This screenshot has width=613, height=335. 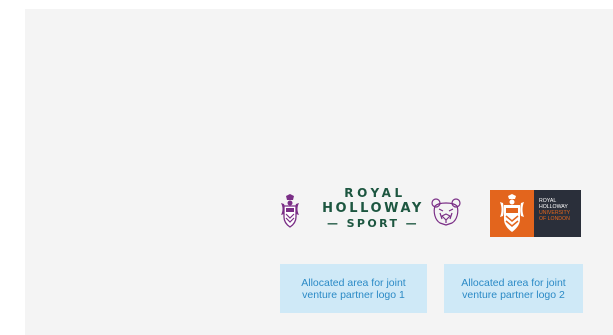 I want to click on royal-holloway-sport-logo: ROYAL HOLLOWAY — SPORT —, so click(x=372, y=214).